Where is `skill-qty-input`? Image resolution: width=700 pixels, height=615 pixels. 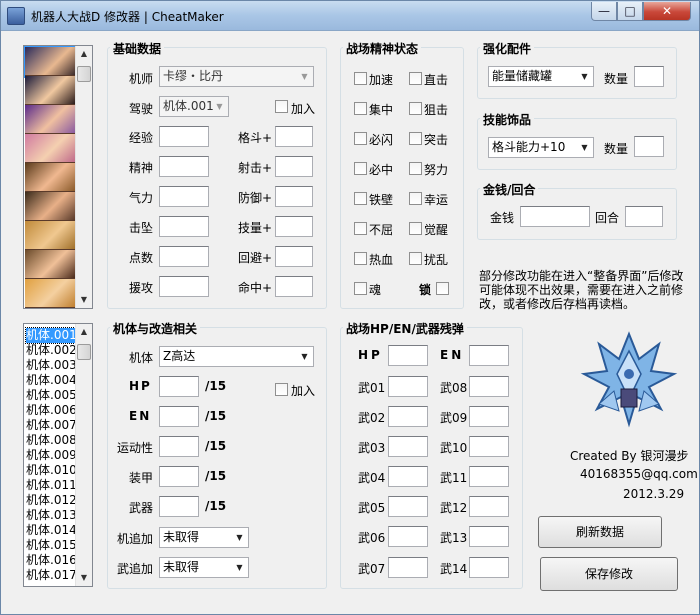 skill-qty-input is located at coordinates (649, 146).